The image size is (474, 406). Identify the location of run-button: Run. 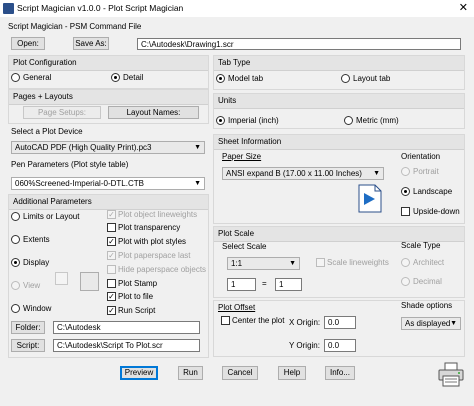
(190, 373).